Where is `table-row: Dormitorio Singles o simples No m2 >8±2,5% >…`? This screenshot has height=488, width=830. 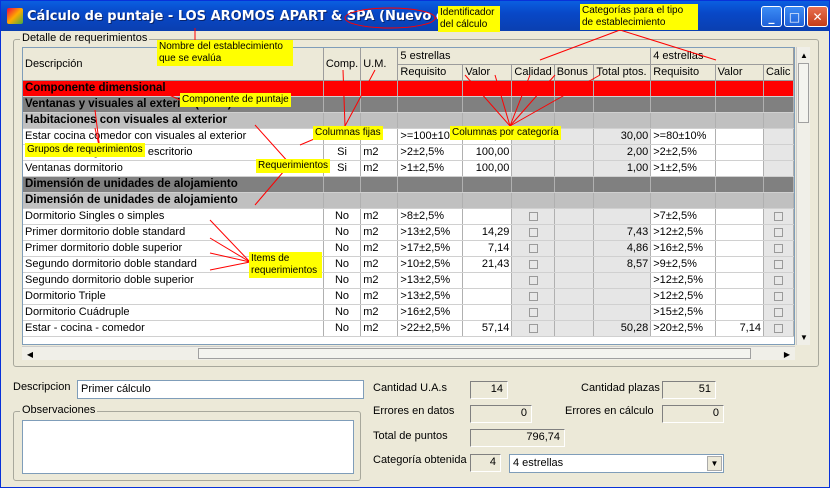
table-row: Dormitorio Singles o simples No m2 >8±2,5% >… is located at coordinates (408, 216).